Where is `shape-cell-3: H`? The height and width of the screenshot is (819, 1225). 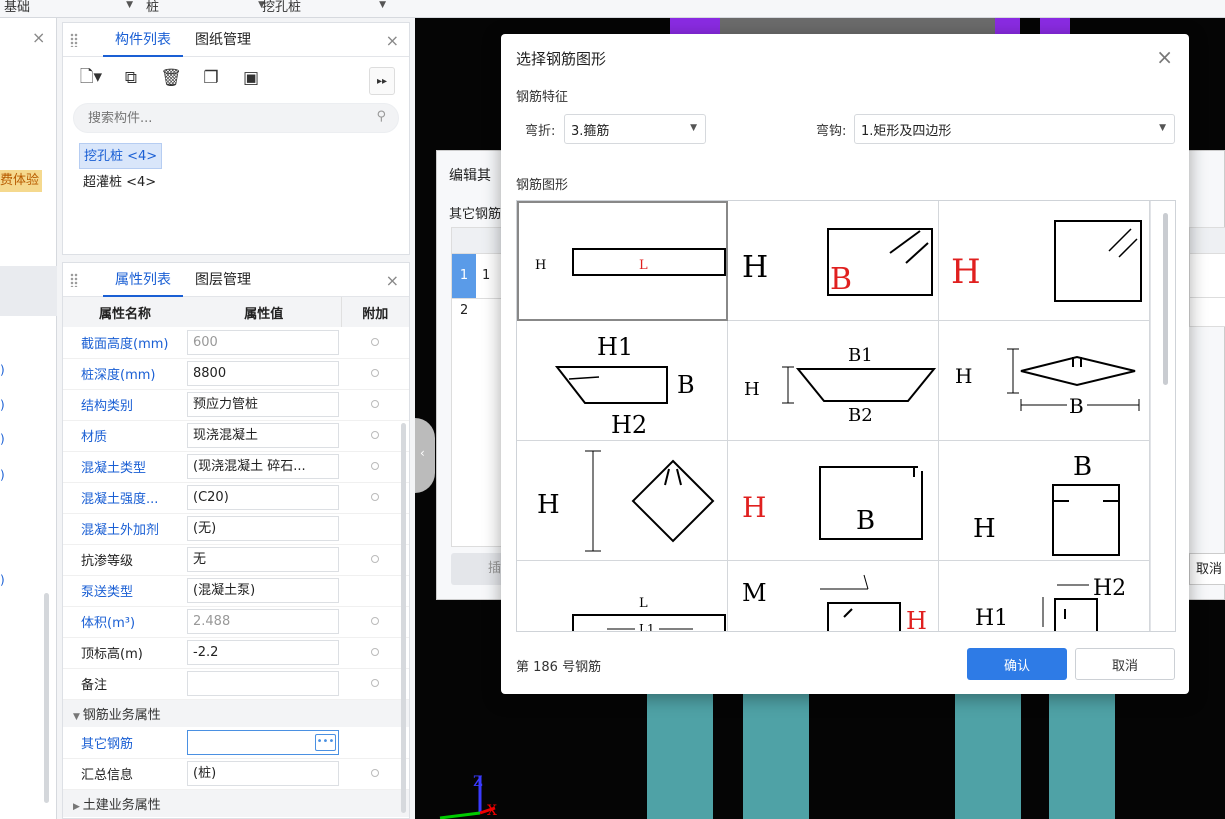 shape-cell-3: H is located at coordinates (1044, 261).